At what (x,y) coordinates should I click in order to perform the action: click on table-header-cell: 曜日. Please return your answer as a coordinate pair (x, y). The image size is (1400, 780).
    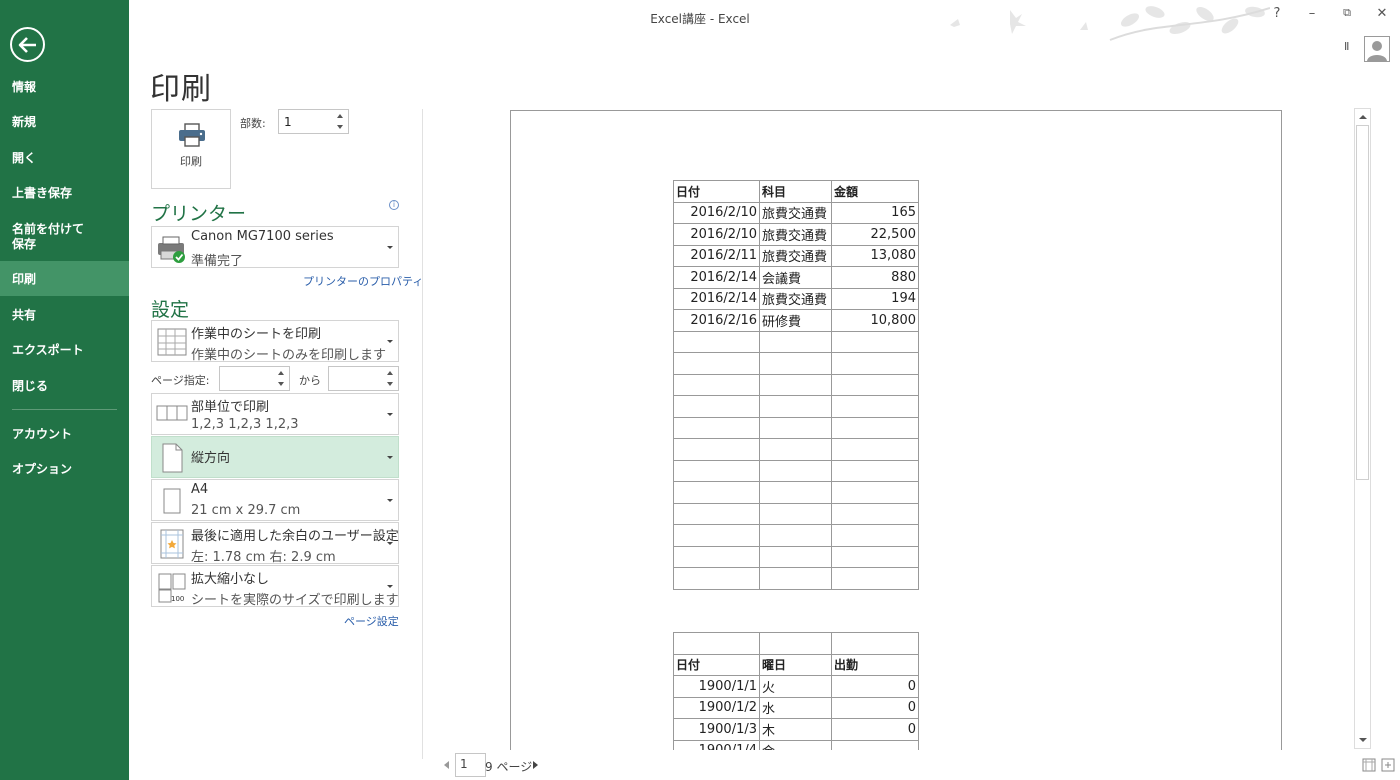
    Looking at the image, I should click on (795, 664).